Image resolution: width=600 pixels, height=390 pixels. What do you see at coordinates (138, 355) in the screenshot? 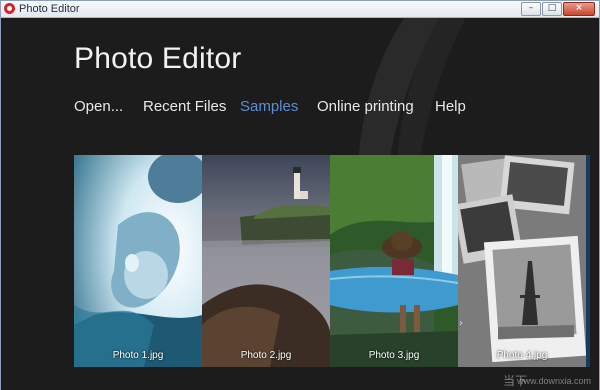
I see `sample-1-caption: Photo 1.jpg` at bounding box center [138, 355].